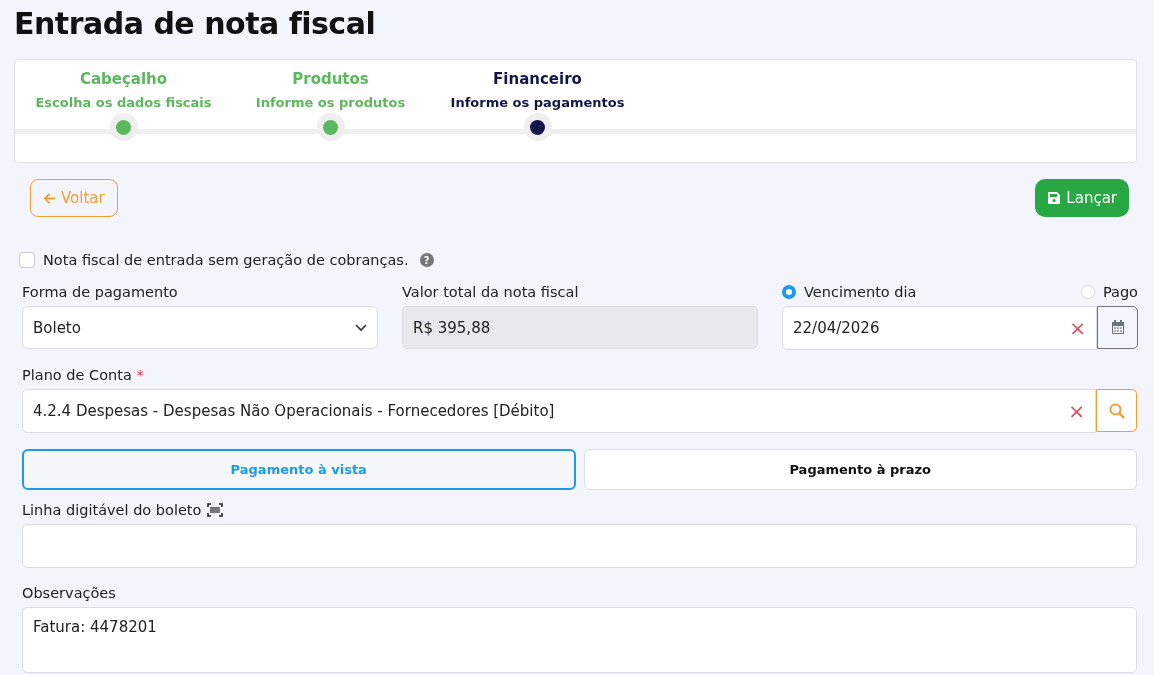 Image resolution: width=1154 pixels, height=675 pixels. What do you see at coordinates (123, 79) in the screenshot?
I see `step-title: Cabeçalho` at bounding box center [123, 79].